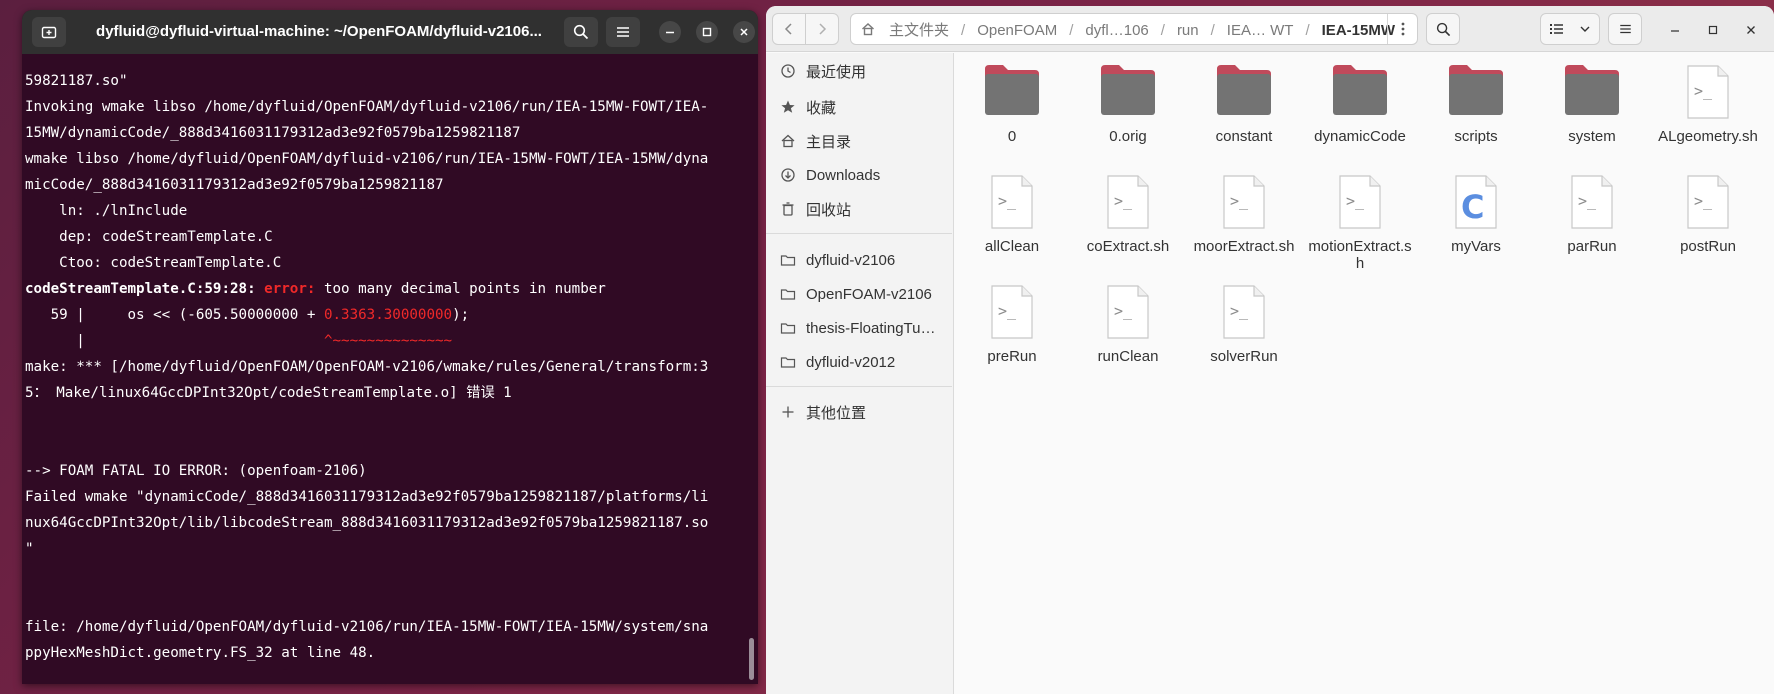 The height and width of the screenshot is (694, 1774). What do you see at coordinates (859, 412) in the screenshot?
I see `sidebar-item: 其他位置` at bounding box center [859, 412].